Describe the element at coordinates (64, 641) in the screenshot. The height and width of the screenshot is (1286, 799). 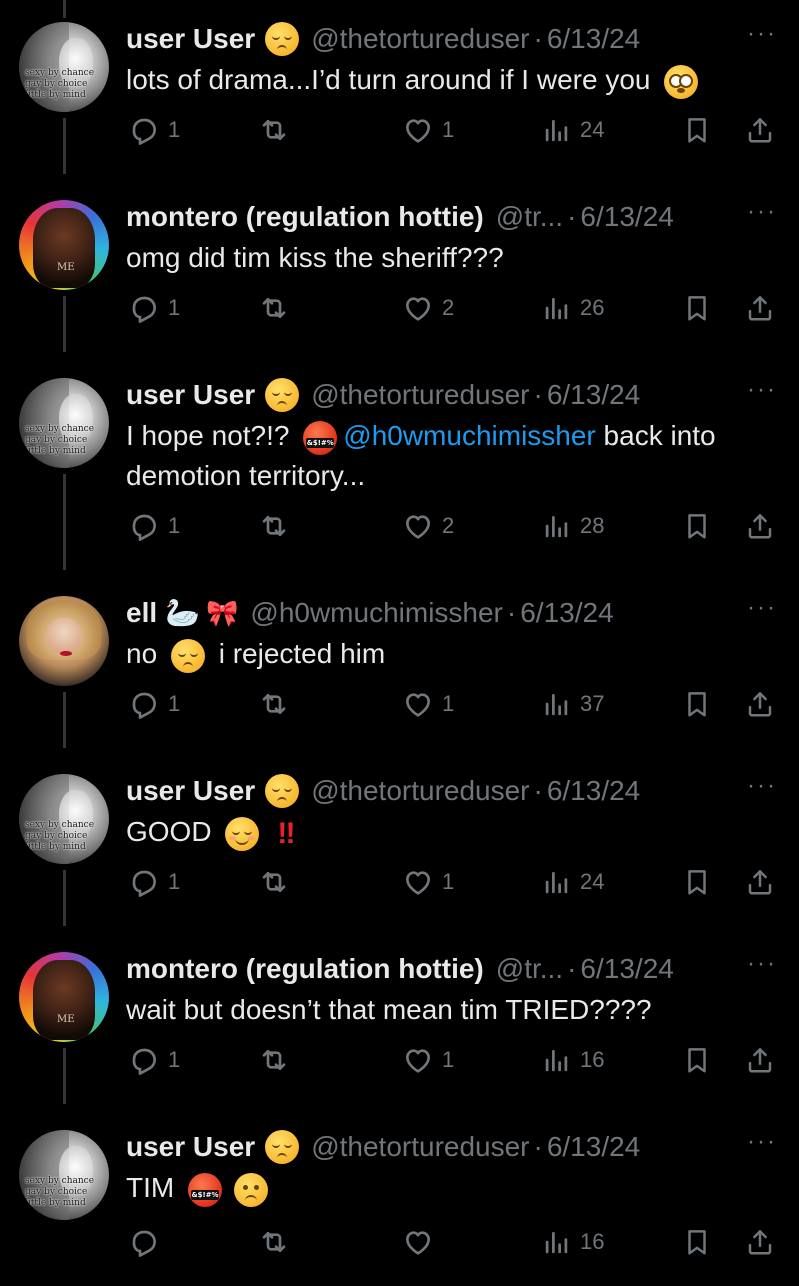
I see `avatar` at that location.